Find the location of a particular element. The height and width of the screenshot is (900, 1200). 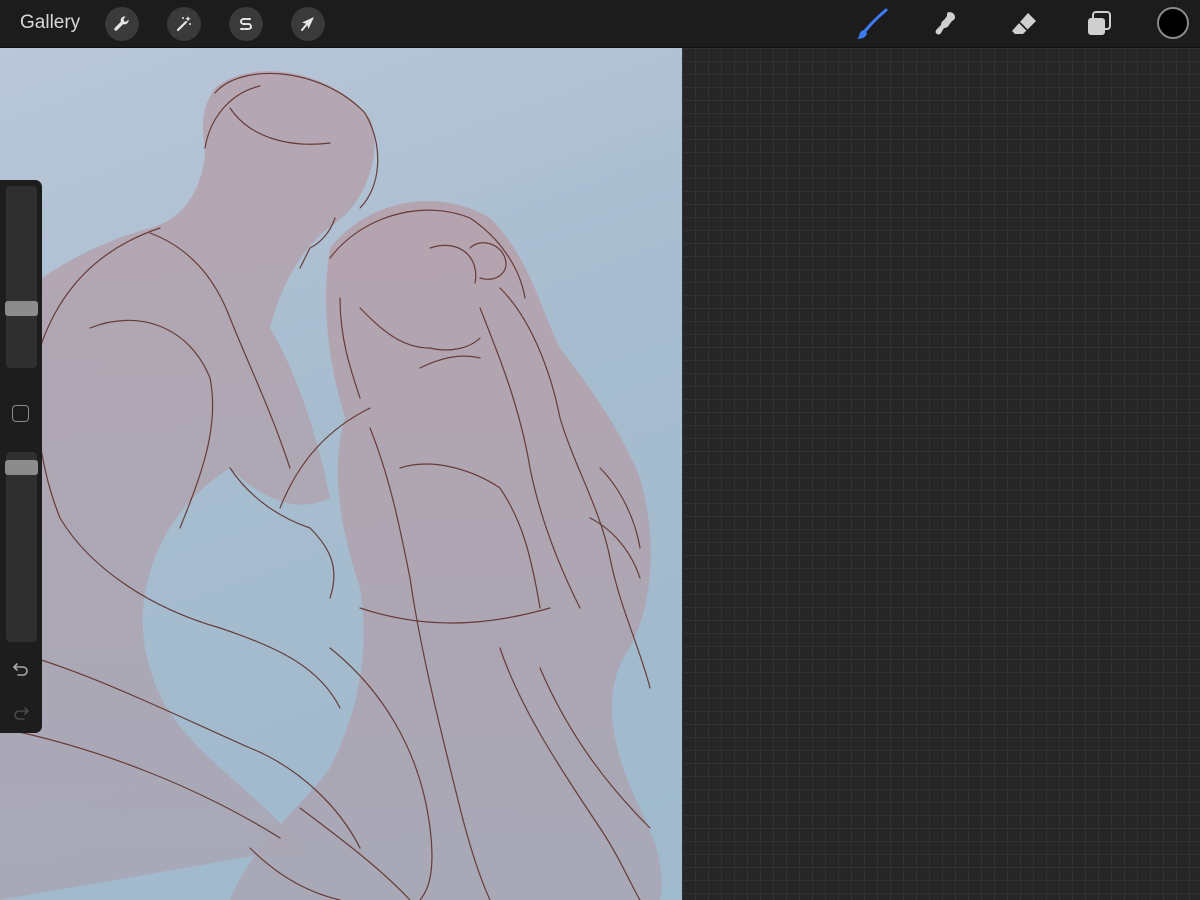

eraser-tool-button is located at coordinates (1024, 24).